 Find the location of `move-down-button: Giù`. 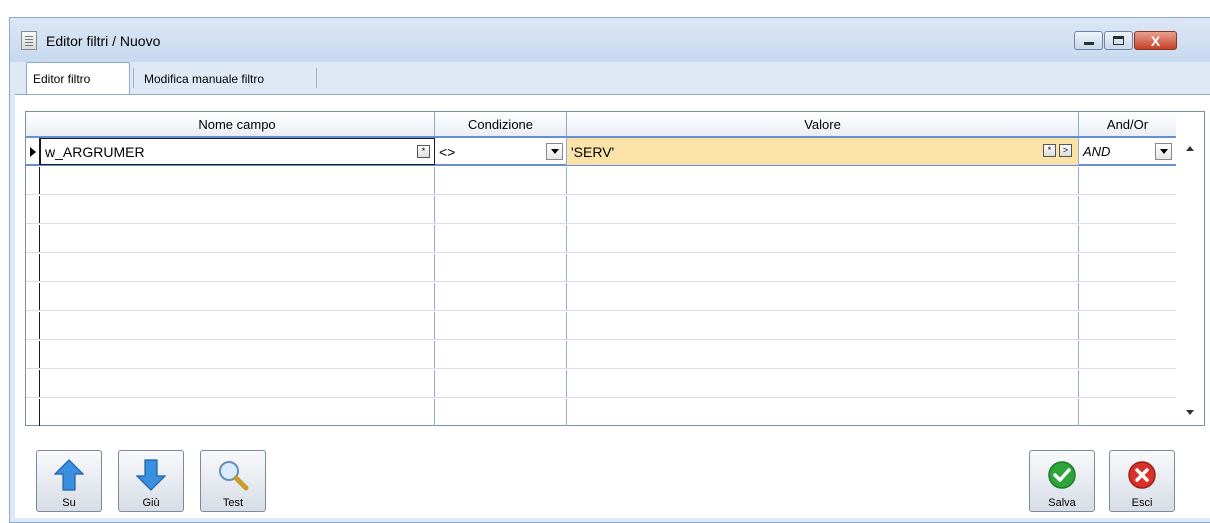

move-down-button: Giù is located at coordinates (151, 481).